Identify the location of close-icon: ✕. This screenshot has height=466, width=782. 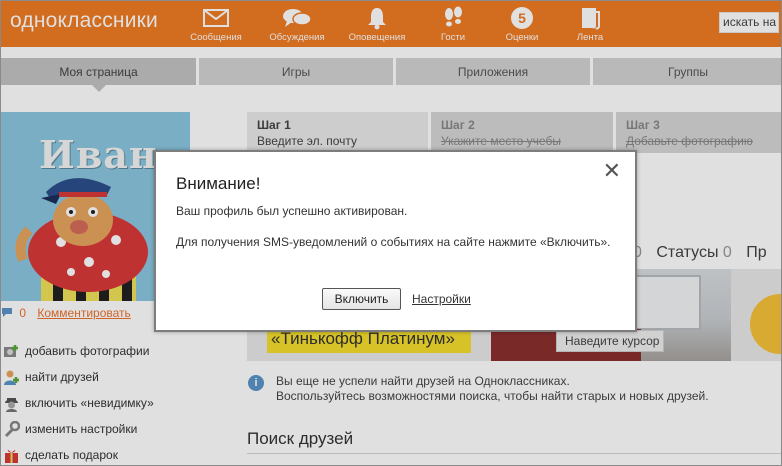
(612, 171).